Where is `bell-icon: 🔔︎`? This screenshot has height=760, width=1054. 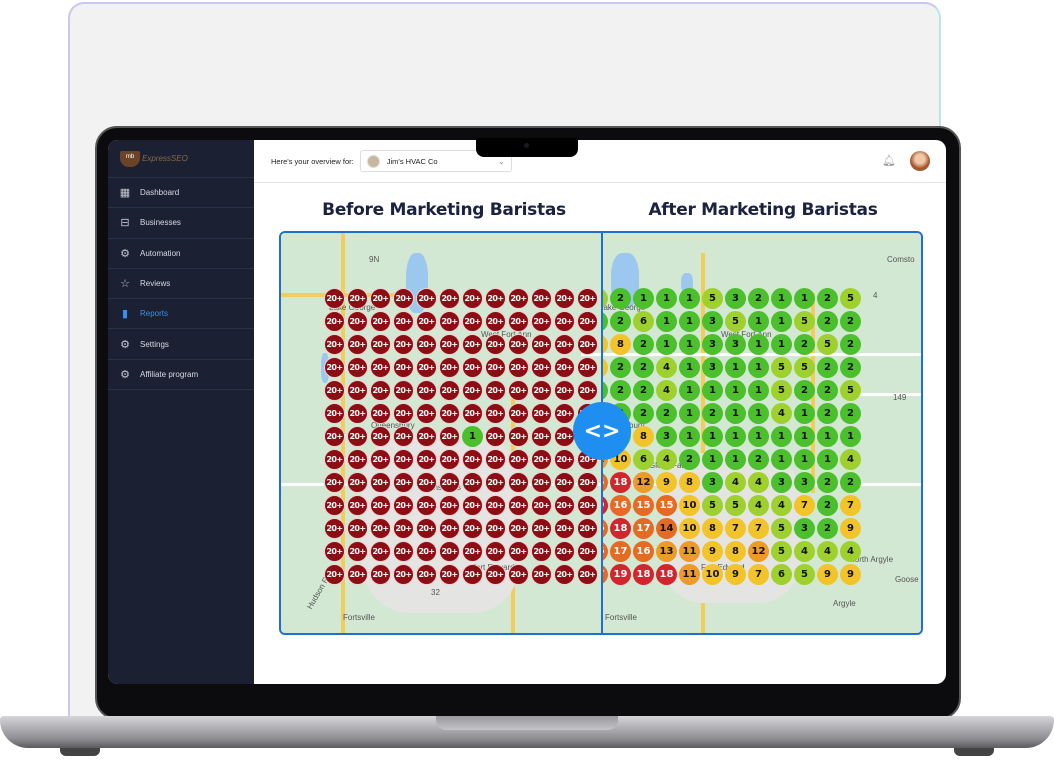
bell-icon: 🔔︎ is located at coordinates (889, 160).